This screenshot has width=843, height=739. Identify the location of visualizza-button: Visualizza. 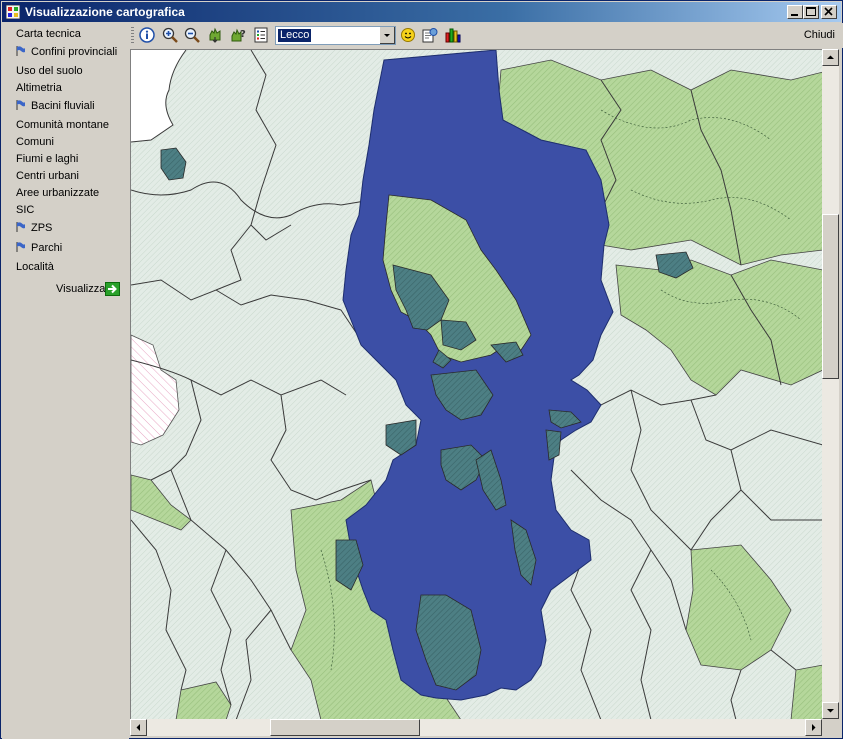
(88, 289).